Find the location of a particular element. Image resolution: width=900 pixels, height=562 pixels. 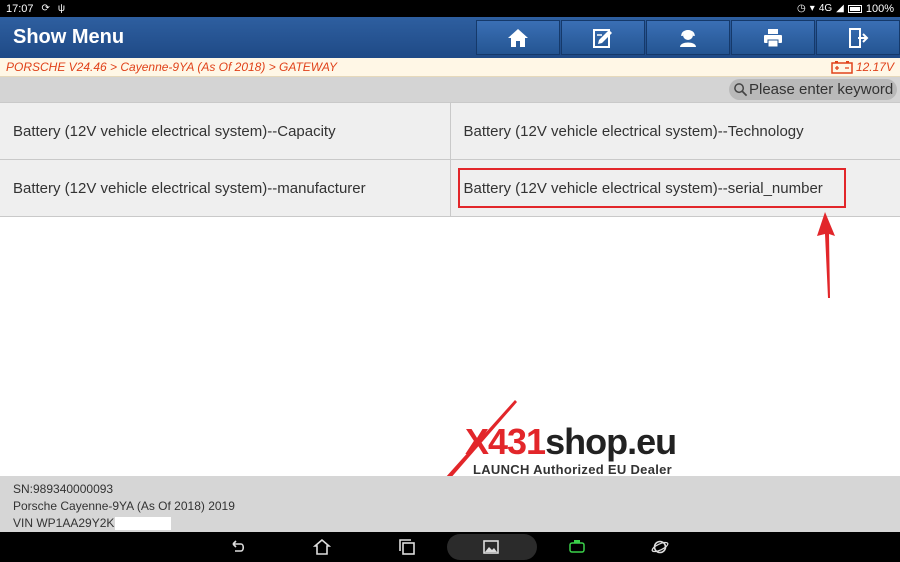

search-icon is located at coordinates (741, 90).